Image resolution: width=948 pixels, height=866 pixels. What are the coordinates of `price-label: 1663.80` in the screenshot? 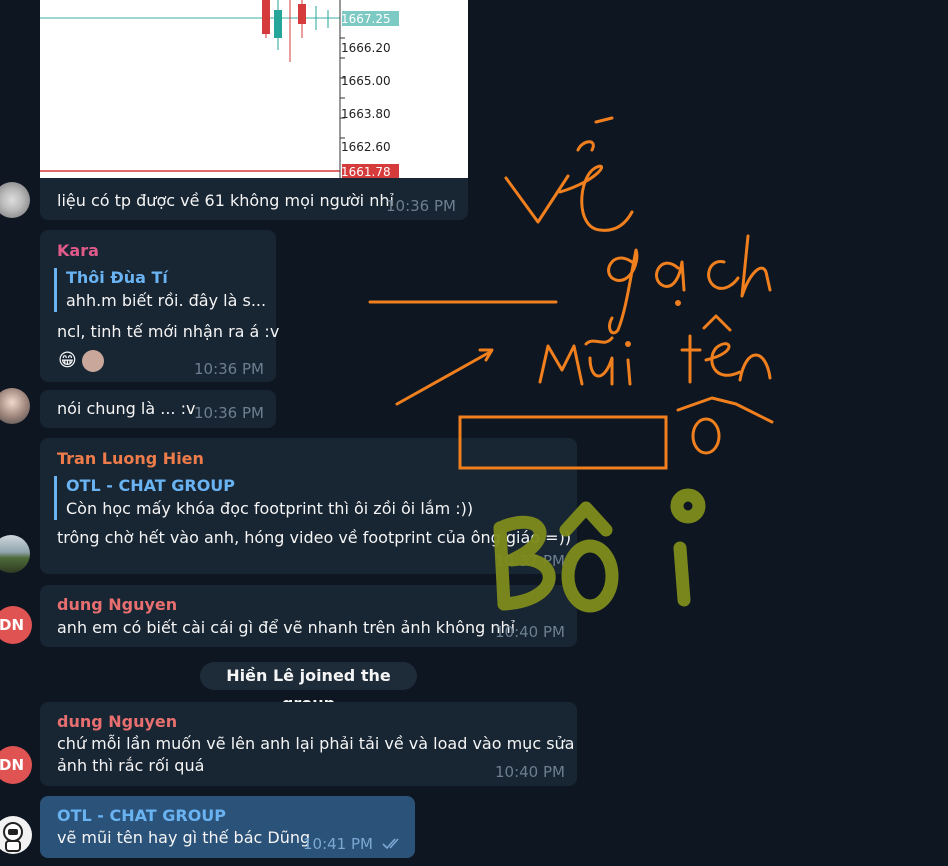 It's located at (366, 114).